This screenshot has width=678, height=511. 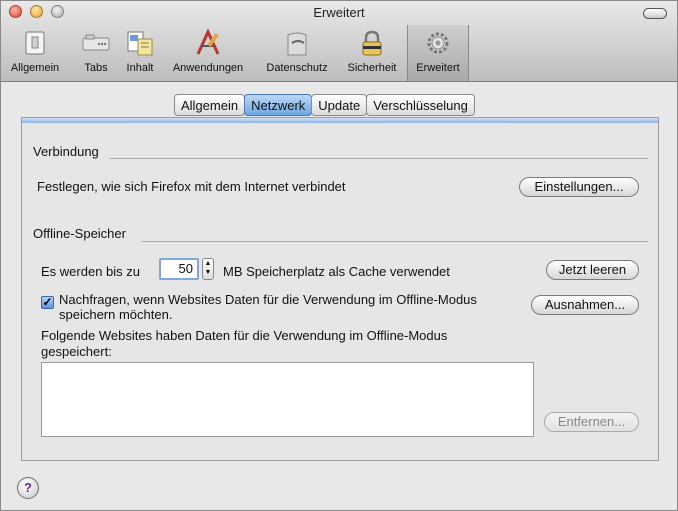 I want to click on cache-size-stepper: ▲ ▼, so click(x=208, y=269).